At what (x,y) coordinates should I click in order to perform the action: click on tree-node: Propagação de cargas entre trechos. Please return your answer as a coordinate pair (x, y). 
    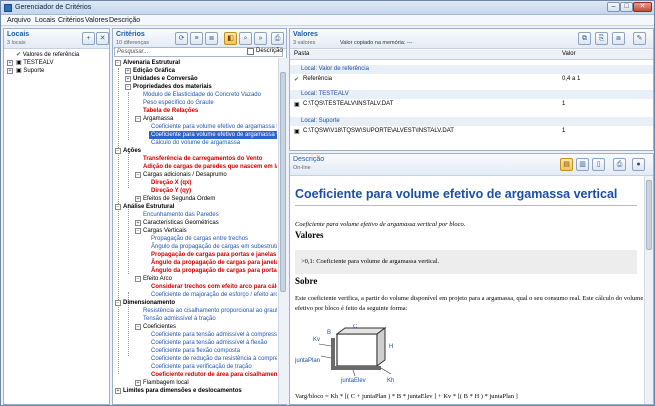
    Looking at the image, I should click on (199, 239).